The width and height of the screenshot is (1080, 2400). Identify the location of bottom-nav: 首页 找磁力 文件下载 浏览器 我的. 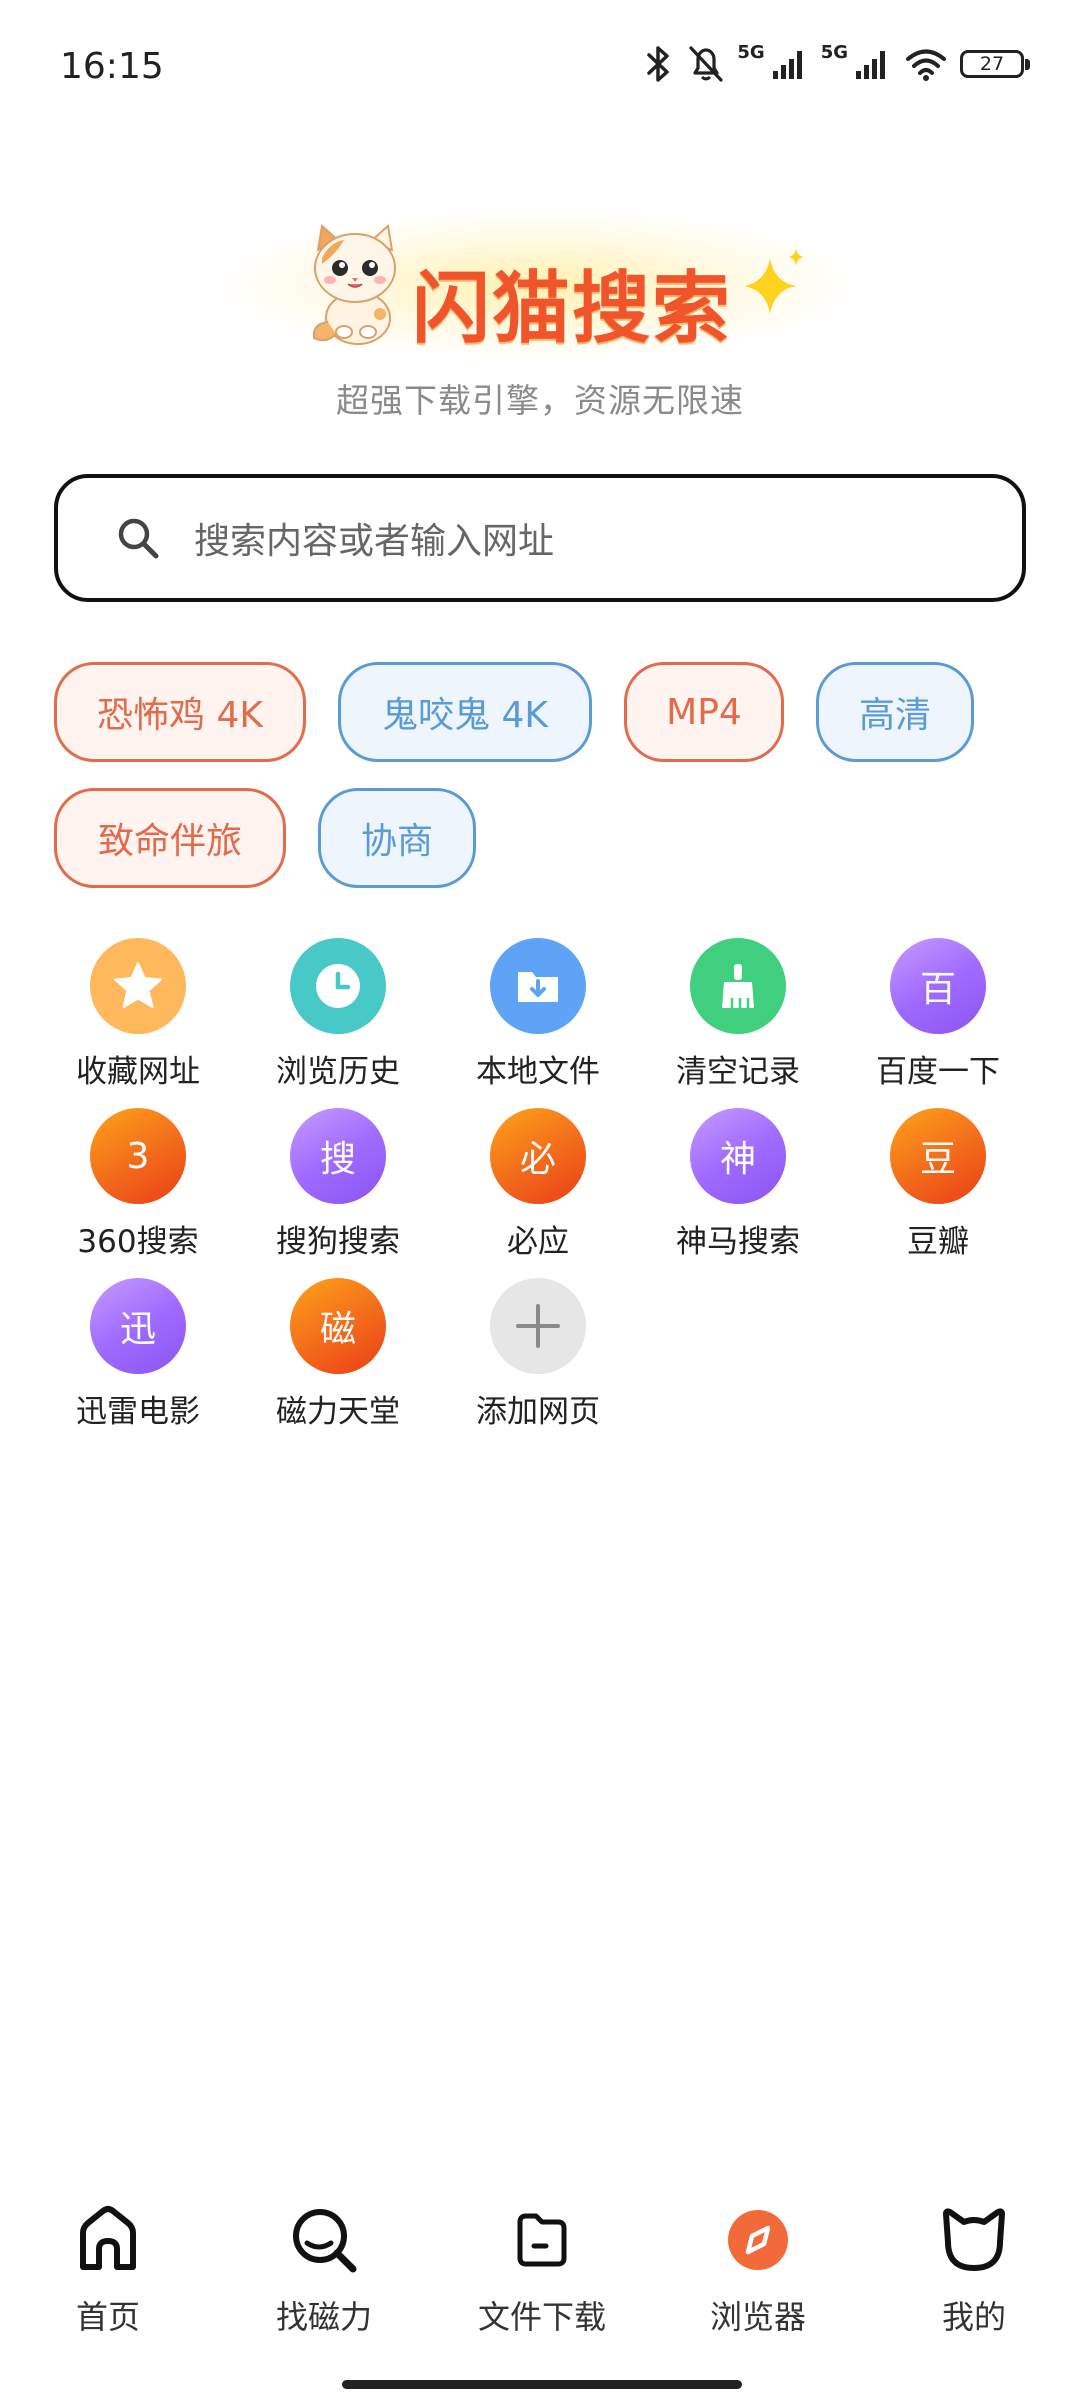
(540, 2280).